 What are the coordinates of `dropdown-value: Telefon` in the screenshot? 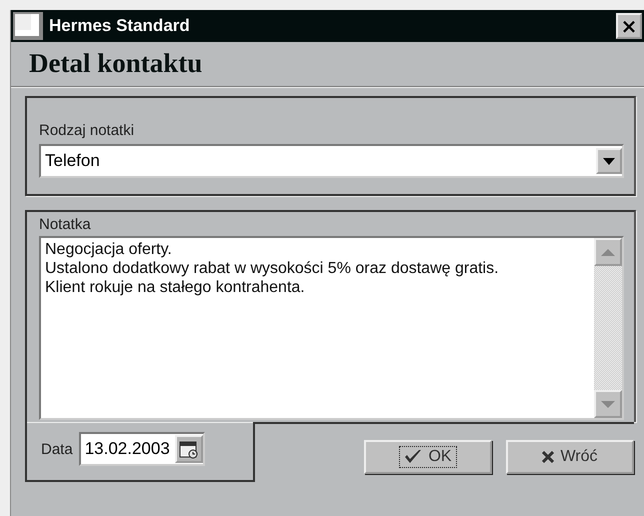 It's located at (72, 161).